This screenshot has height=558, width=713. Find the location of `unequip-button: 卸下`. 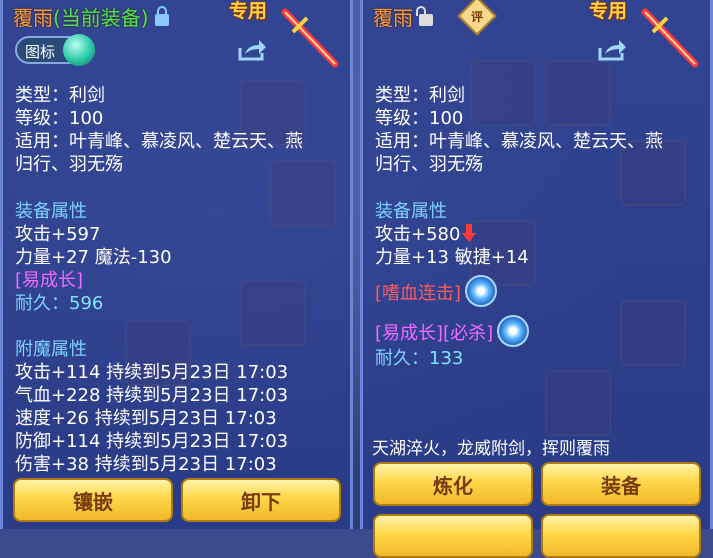

unequip-button: 卸下 is located at coordinates (261, 500).